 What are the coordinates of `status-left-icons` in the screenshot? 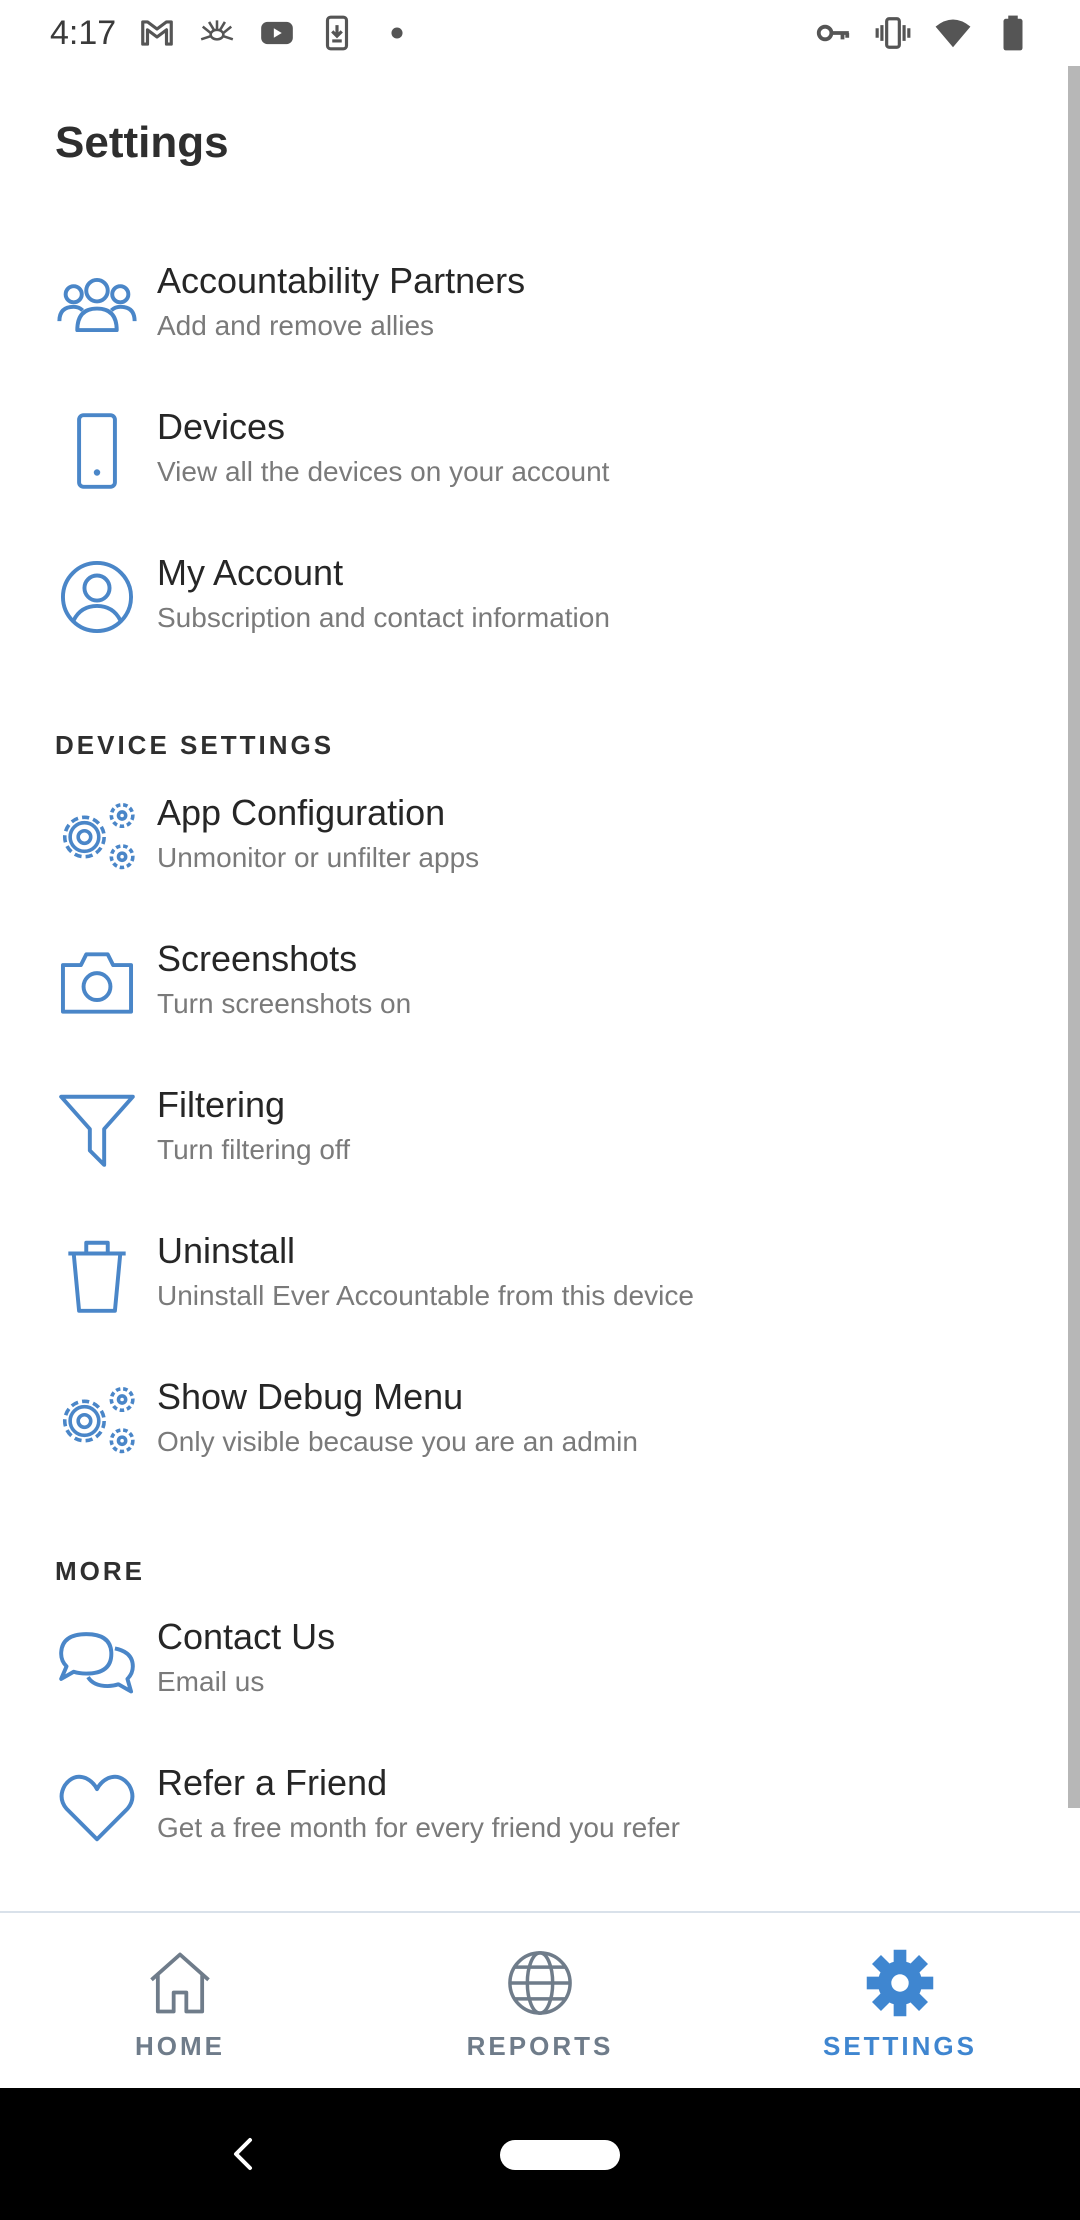 It's located at (277, 33).